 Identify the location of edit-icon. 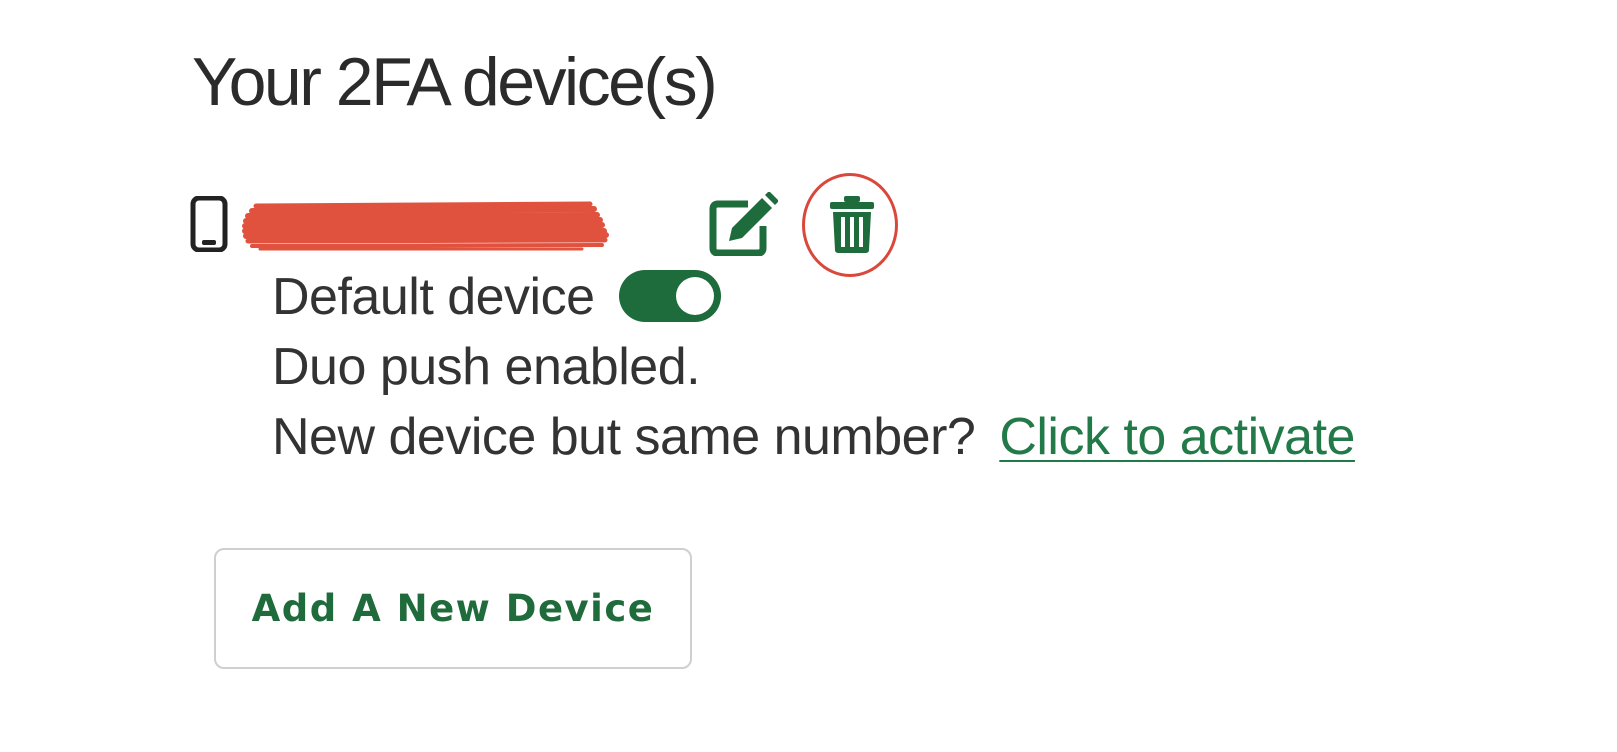
(743, 224).